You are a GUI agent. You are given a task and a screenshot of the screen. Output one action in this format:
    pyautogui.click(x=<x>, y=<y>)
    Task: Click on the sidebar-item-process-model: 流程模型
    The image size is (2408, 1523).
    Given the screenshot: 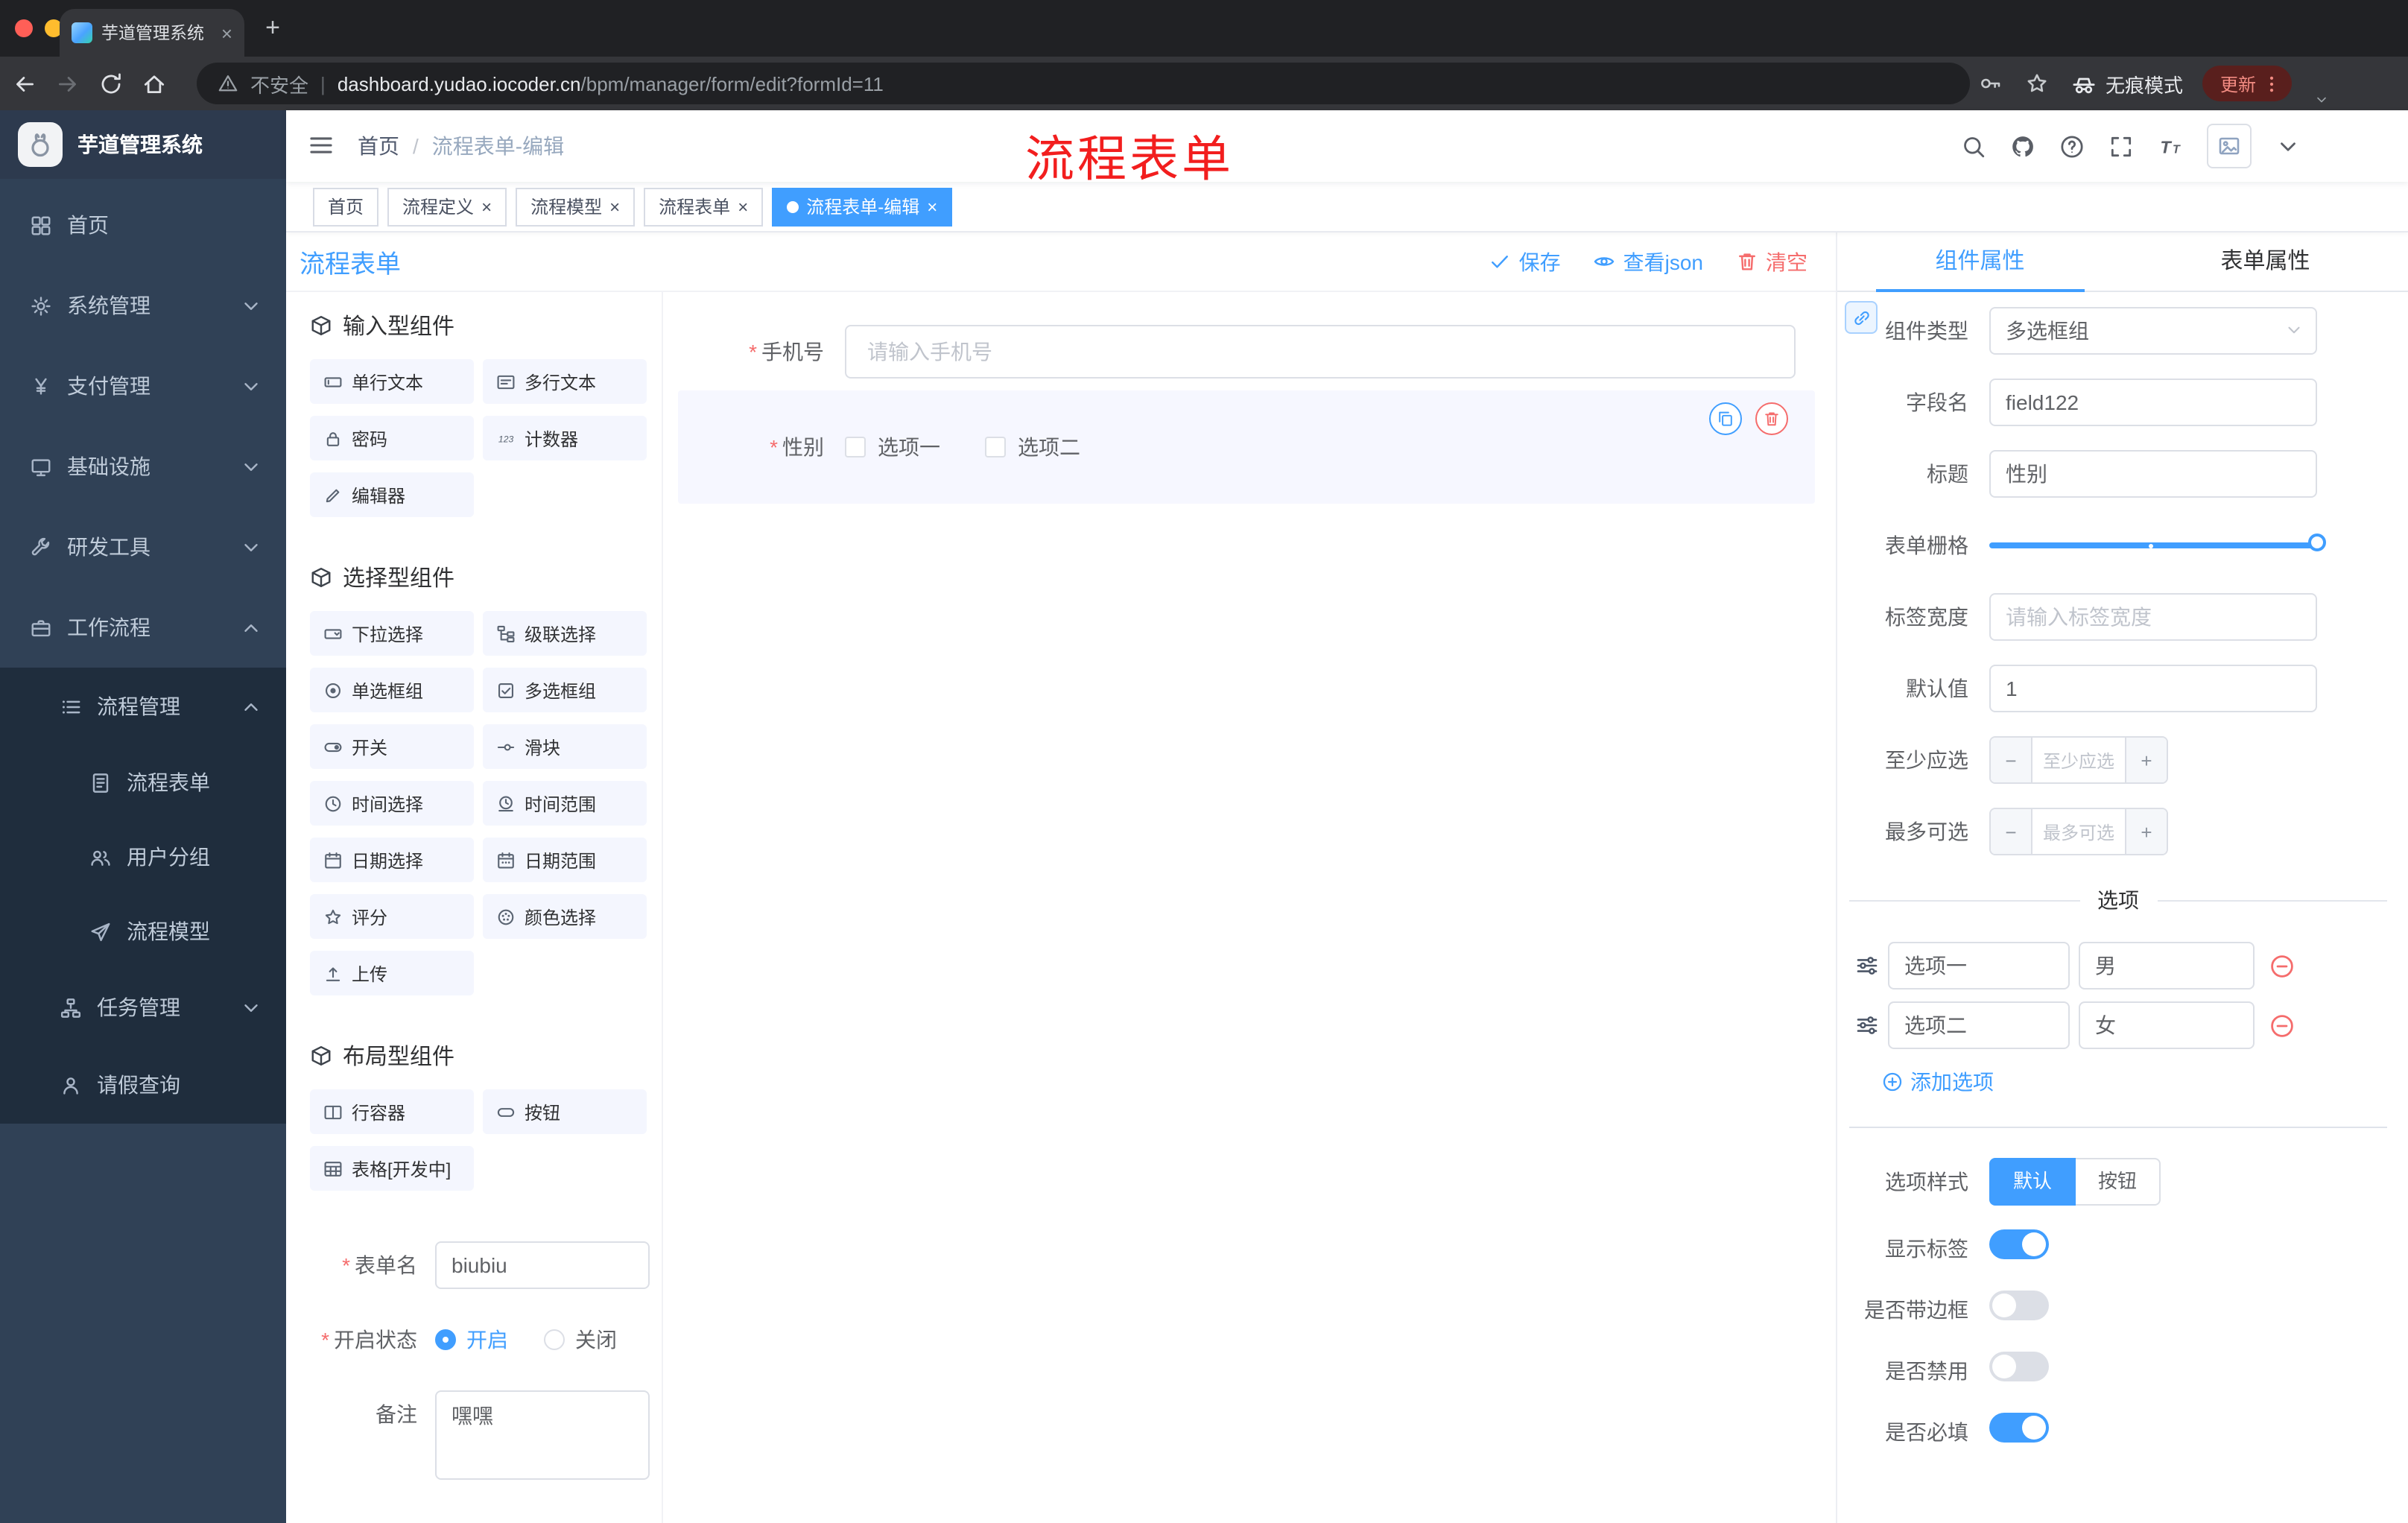 What is the action you would take?
    pyautogui.click(x=143, y=931)
    